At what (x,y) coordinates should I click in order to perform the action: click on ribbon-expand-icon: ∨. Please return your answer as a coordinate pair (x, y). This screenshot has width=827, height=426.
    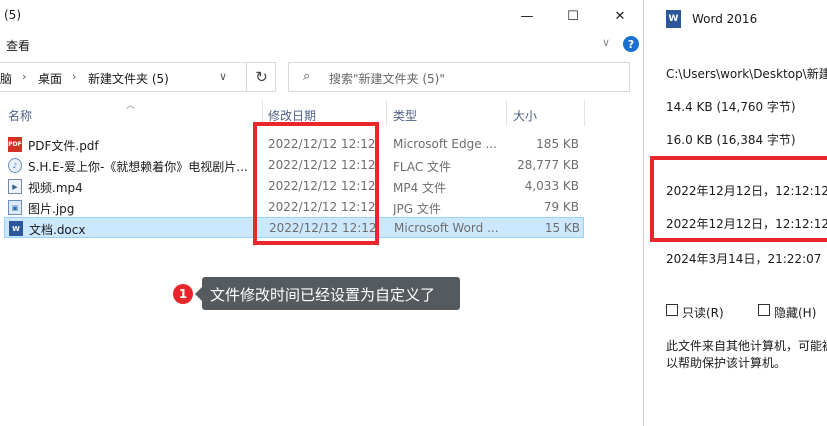
    Looking at the image, I should click on (606, 42).